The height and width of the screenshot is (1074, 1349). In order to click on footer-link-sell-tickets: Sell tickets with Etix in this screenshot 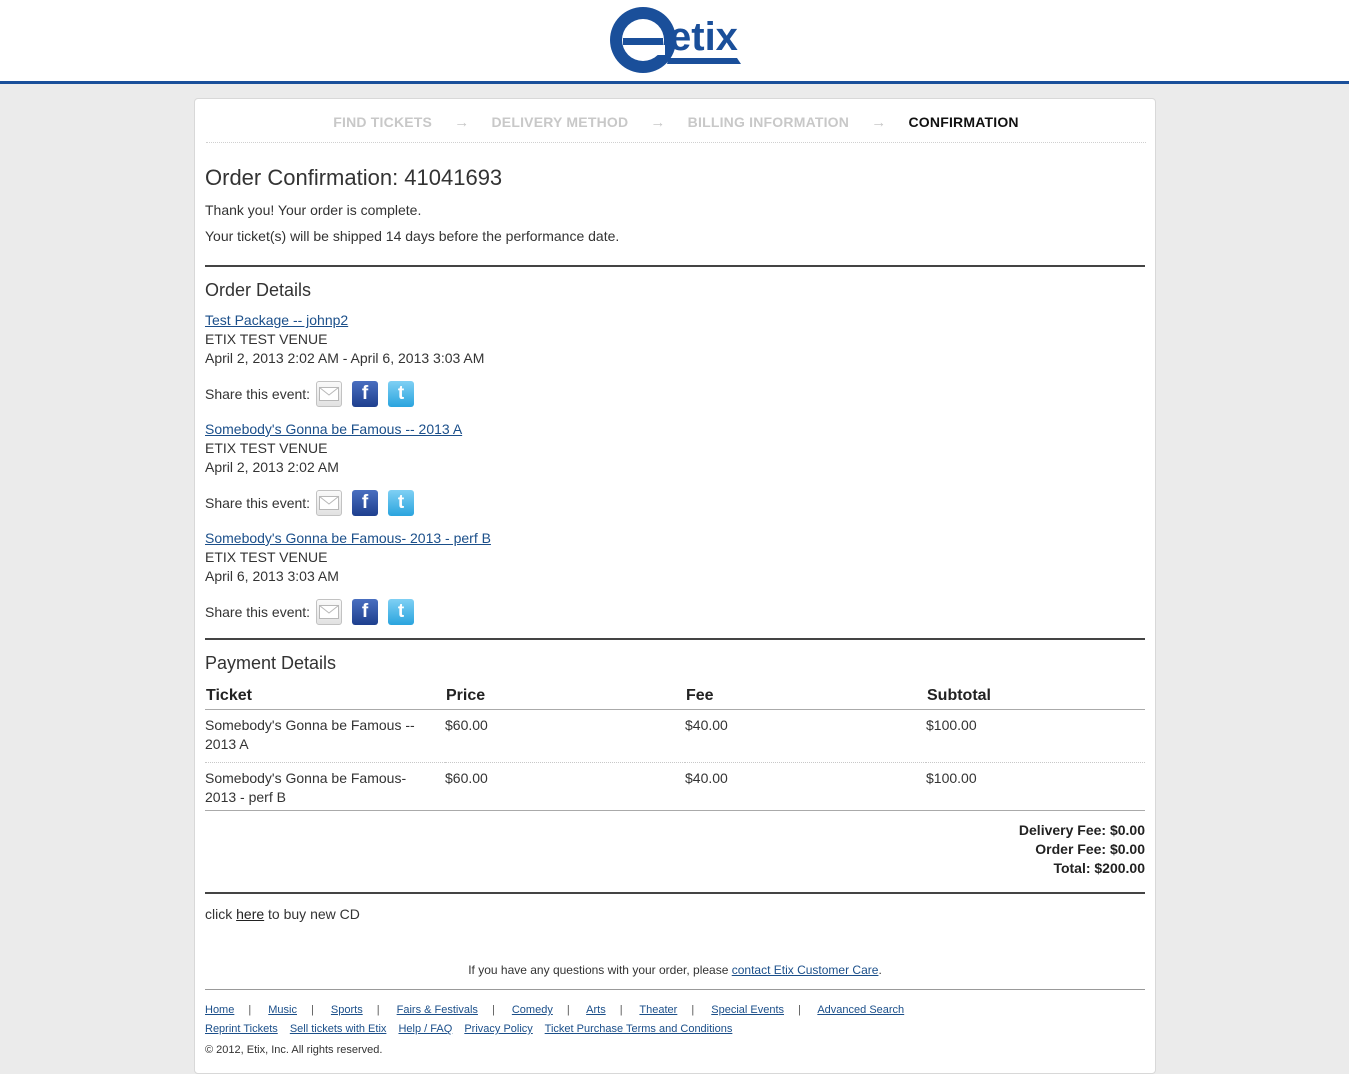, I will do `click(338, 1029)`.